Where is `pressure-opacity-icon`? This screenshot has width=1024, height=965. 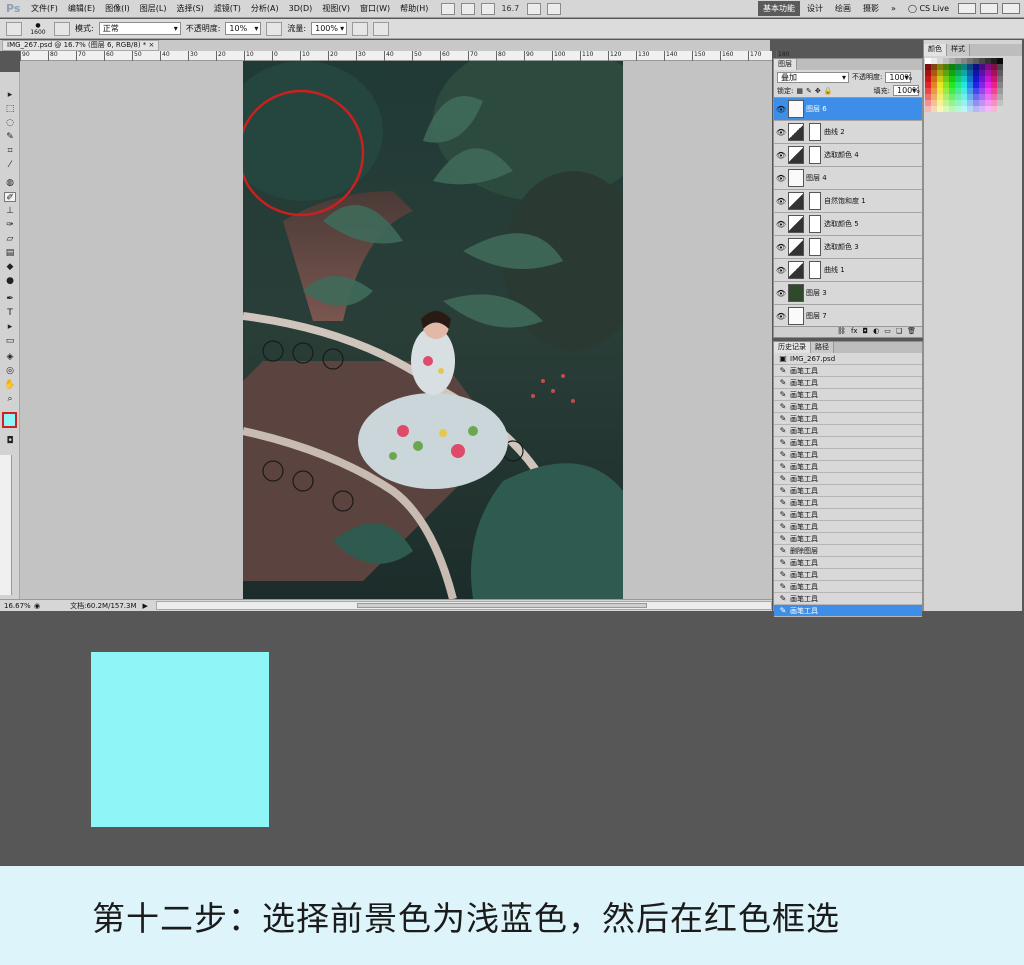
pressure-opacity-icon is located at coordinates (274, 28).